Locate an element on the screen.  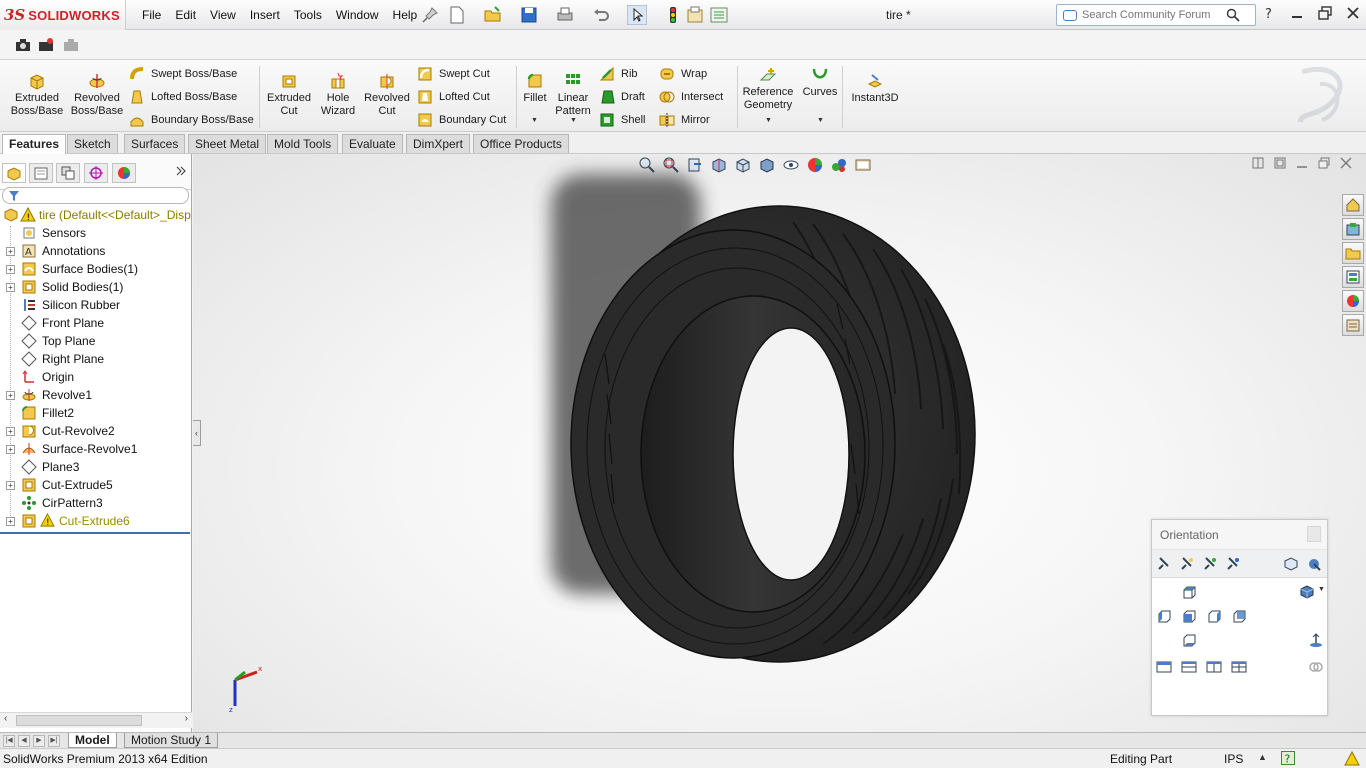
two-view-horizontal-icon is located at coordinates (1189, 667).